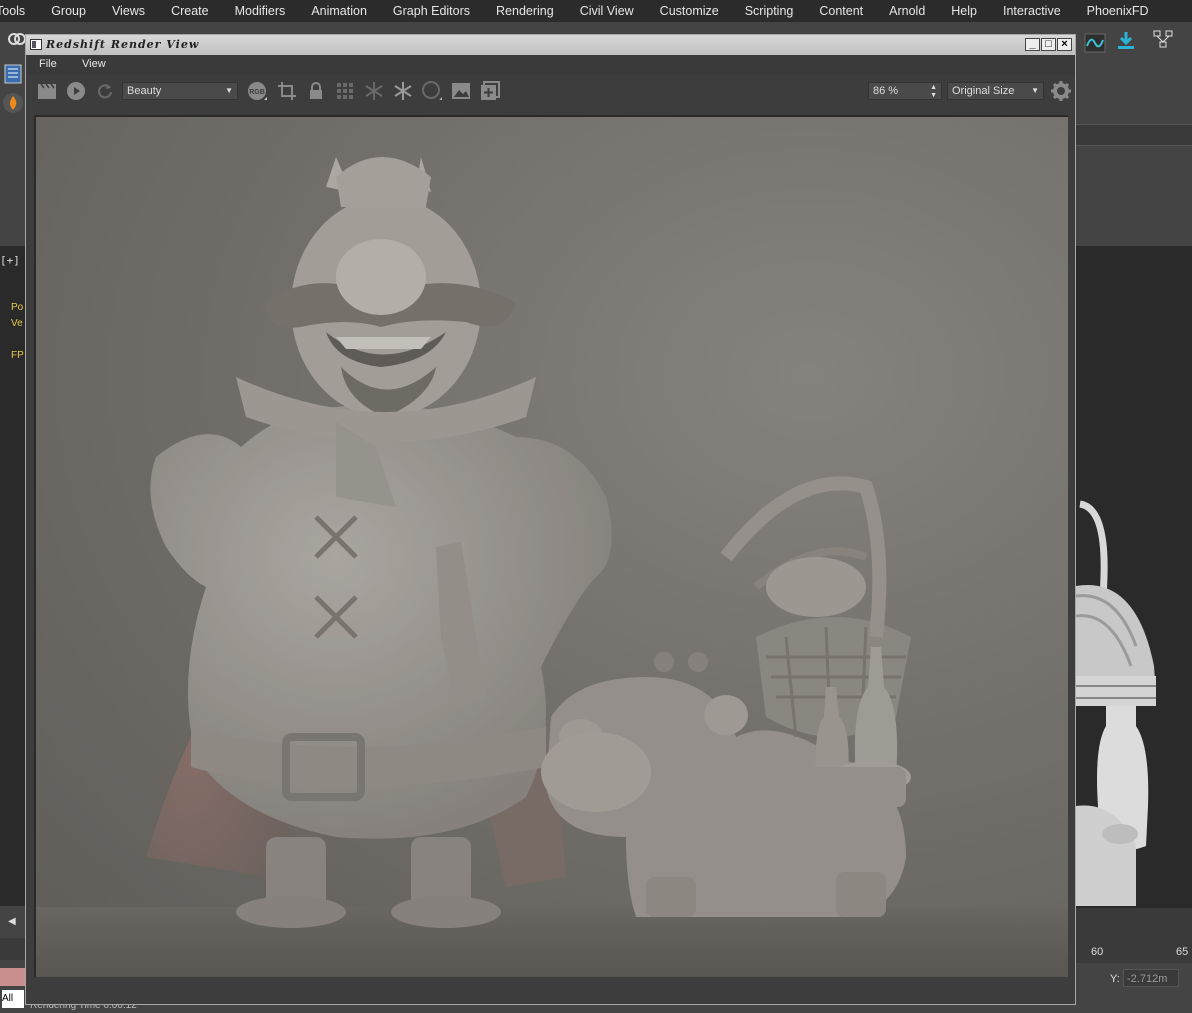 This screenshot has height=1013, width=1192. Describe the element at coordinates (374, 91) in the screenshot. I see `snowflake-dim-icon` at that location.